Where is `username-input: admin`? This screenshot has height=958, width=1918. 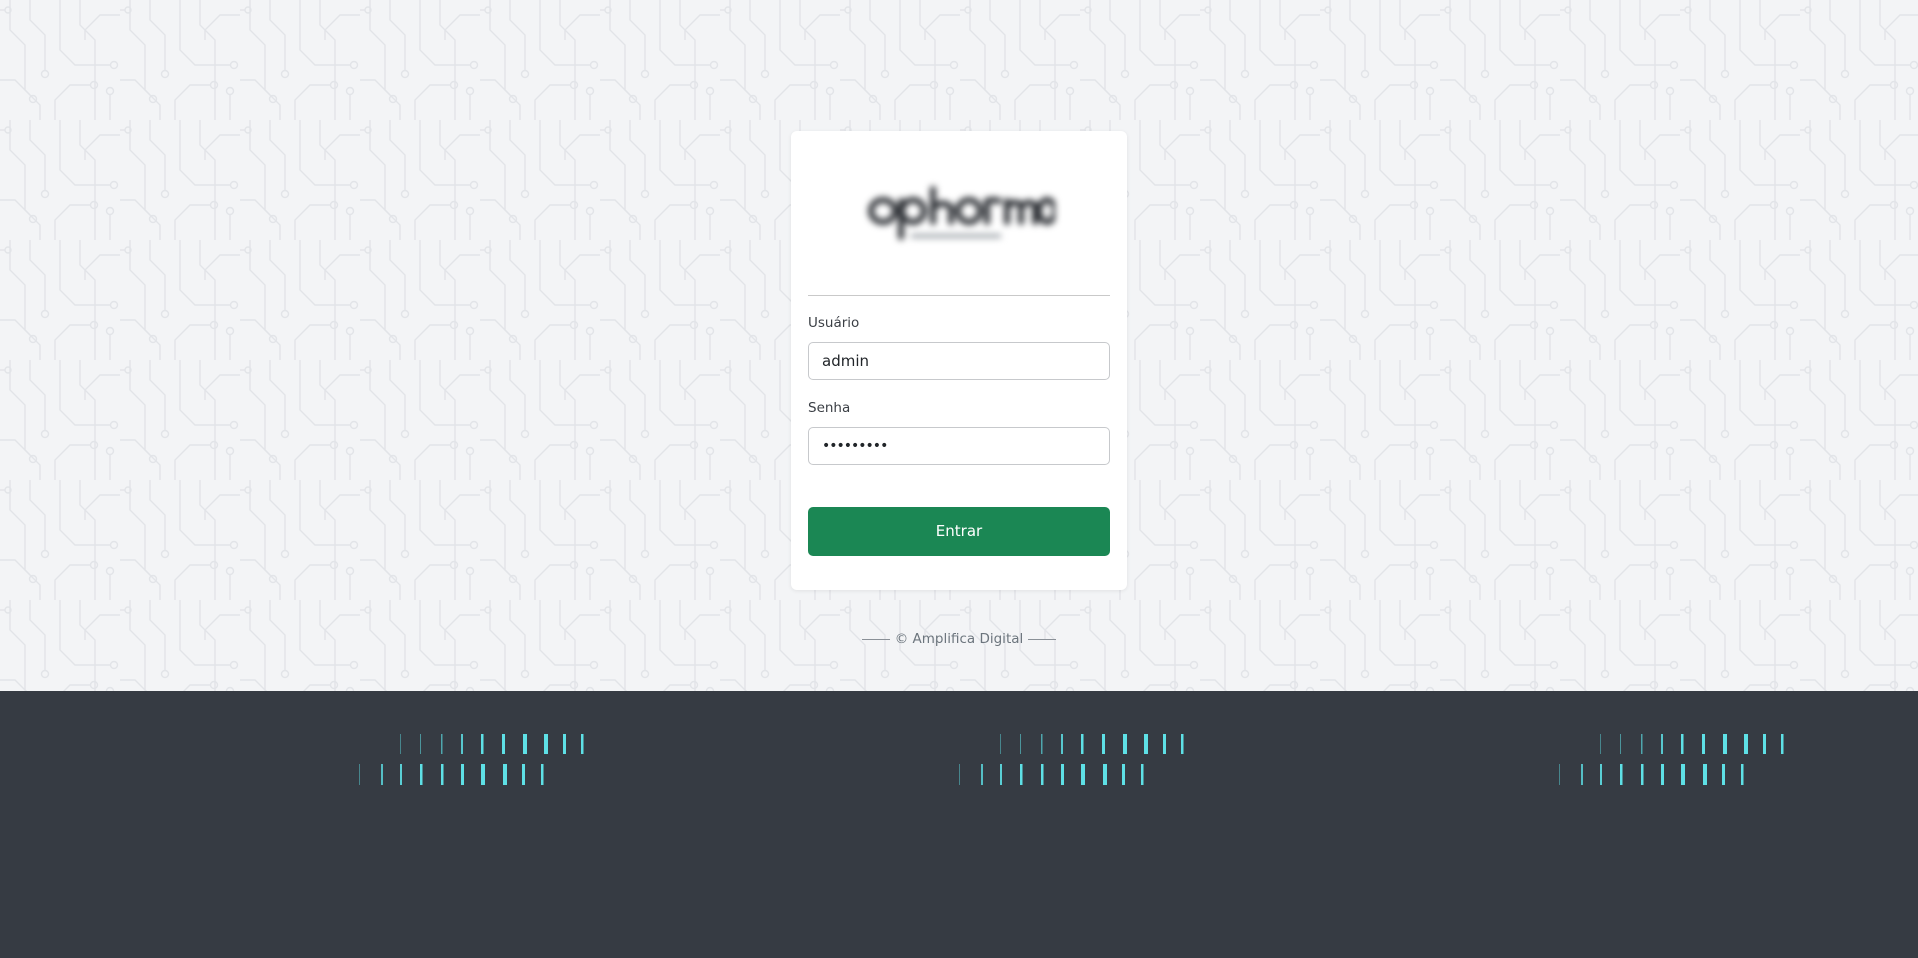 username-input: admin is located at coordinates (959, 361).